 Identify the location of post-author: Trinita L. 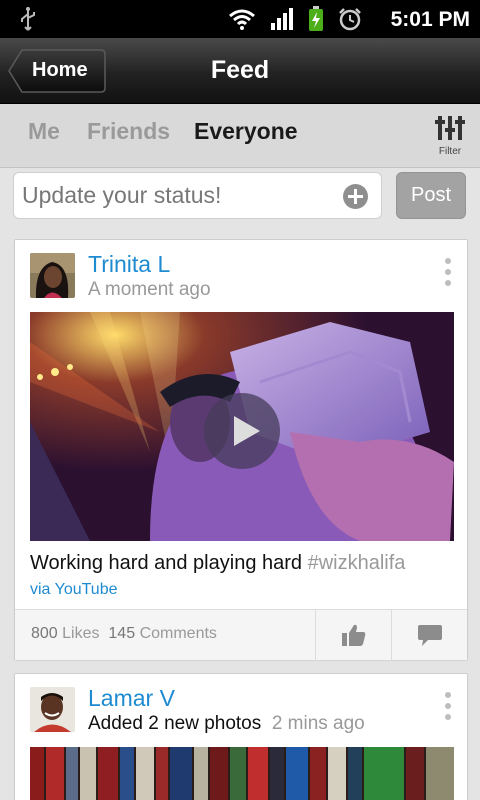
(129, 264).